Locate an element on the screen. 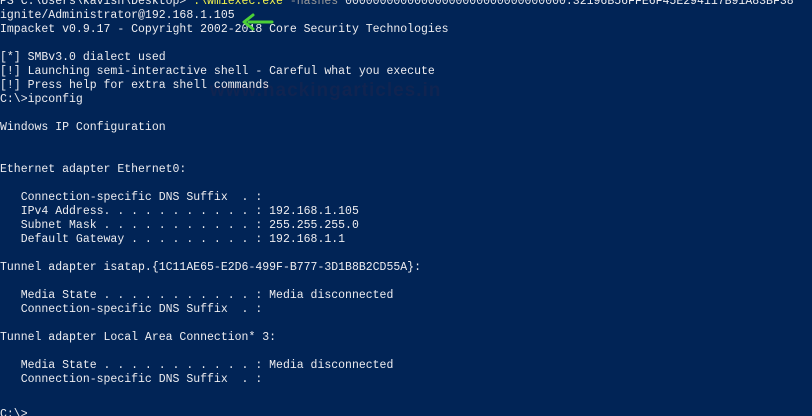 Image resolution: width=812 pixels, height=416 pixels. console-line: [*] SMBv3.0 dialect used is located at coordinates (83, 57).